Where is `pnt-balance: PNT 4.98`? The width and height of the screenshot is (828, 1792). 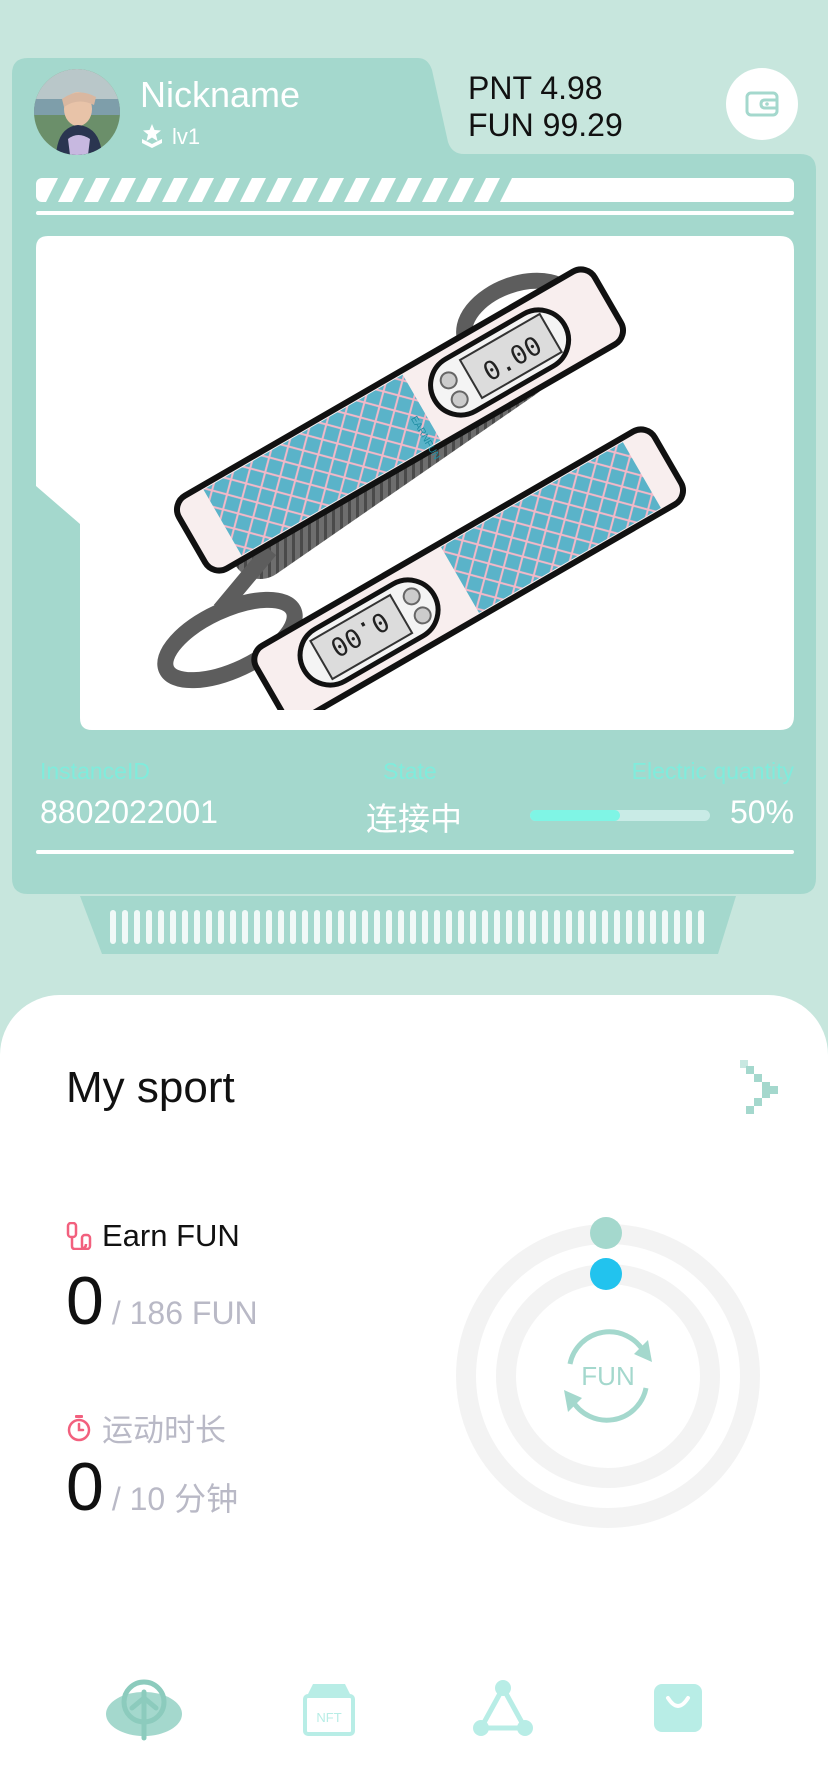 pnt-balance: PNT 4.98 is located at coordinates (535, 88).